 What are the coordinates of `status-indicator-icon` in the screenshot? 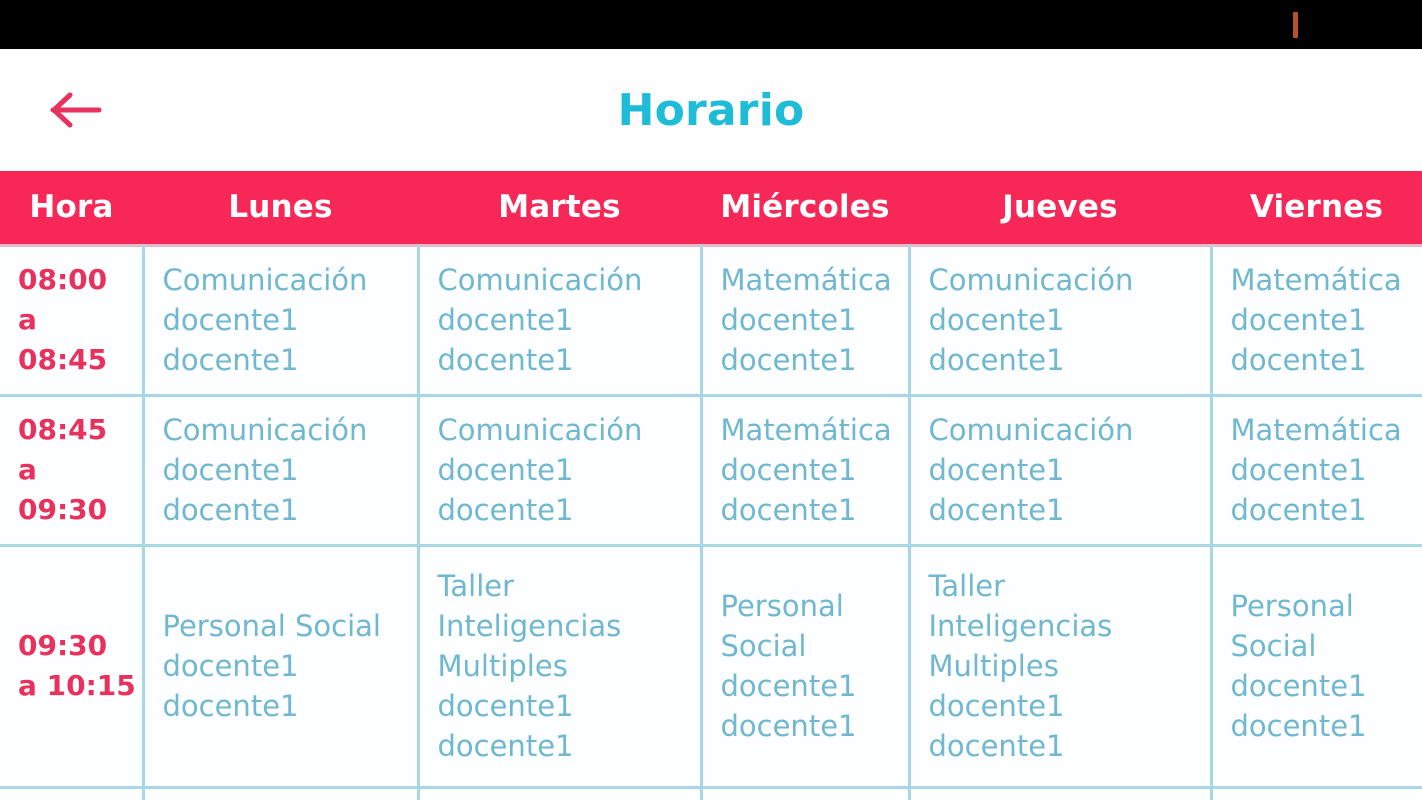 It's located at (1295, 25).